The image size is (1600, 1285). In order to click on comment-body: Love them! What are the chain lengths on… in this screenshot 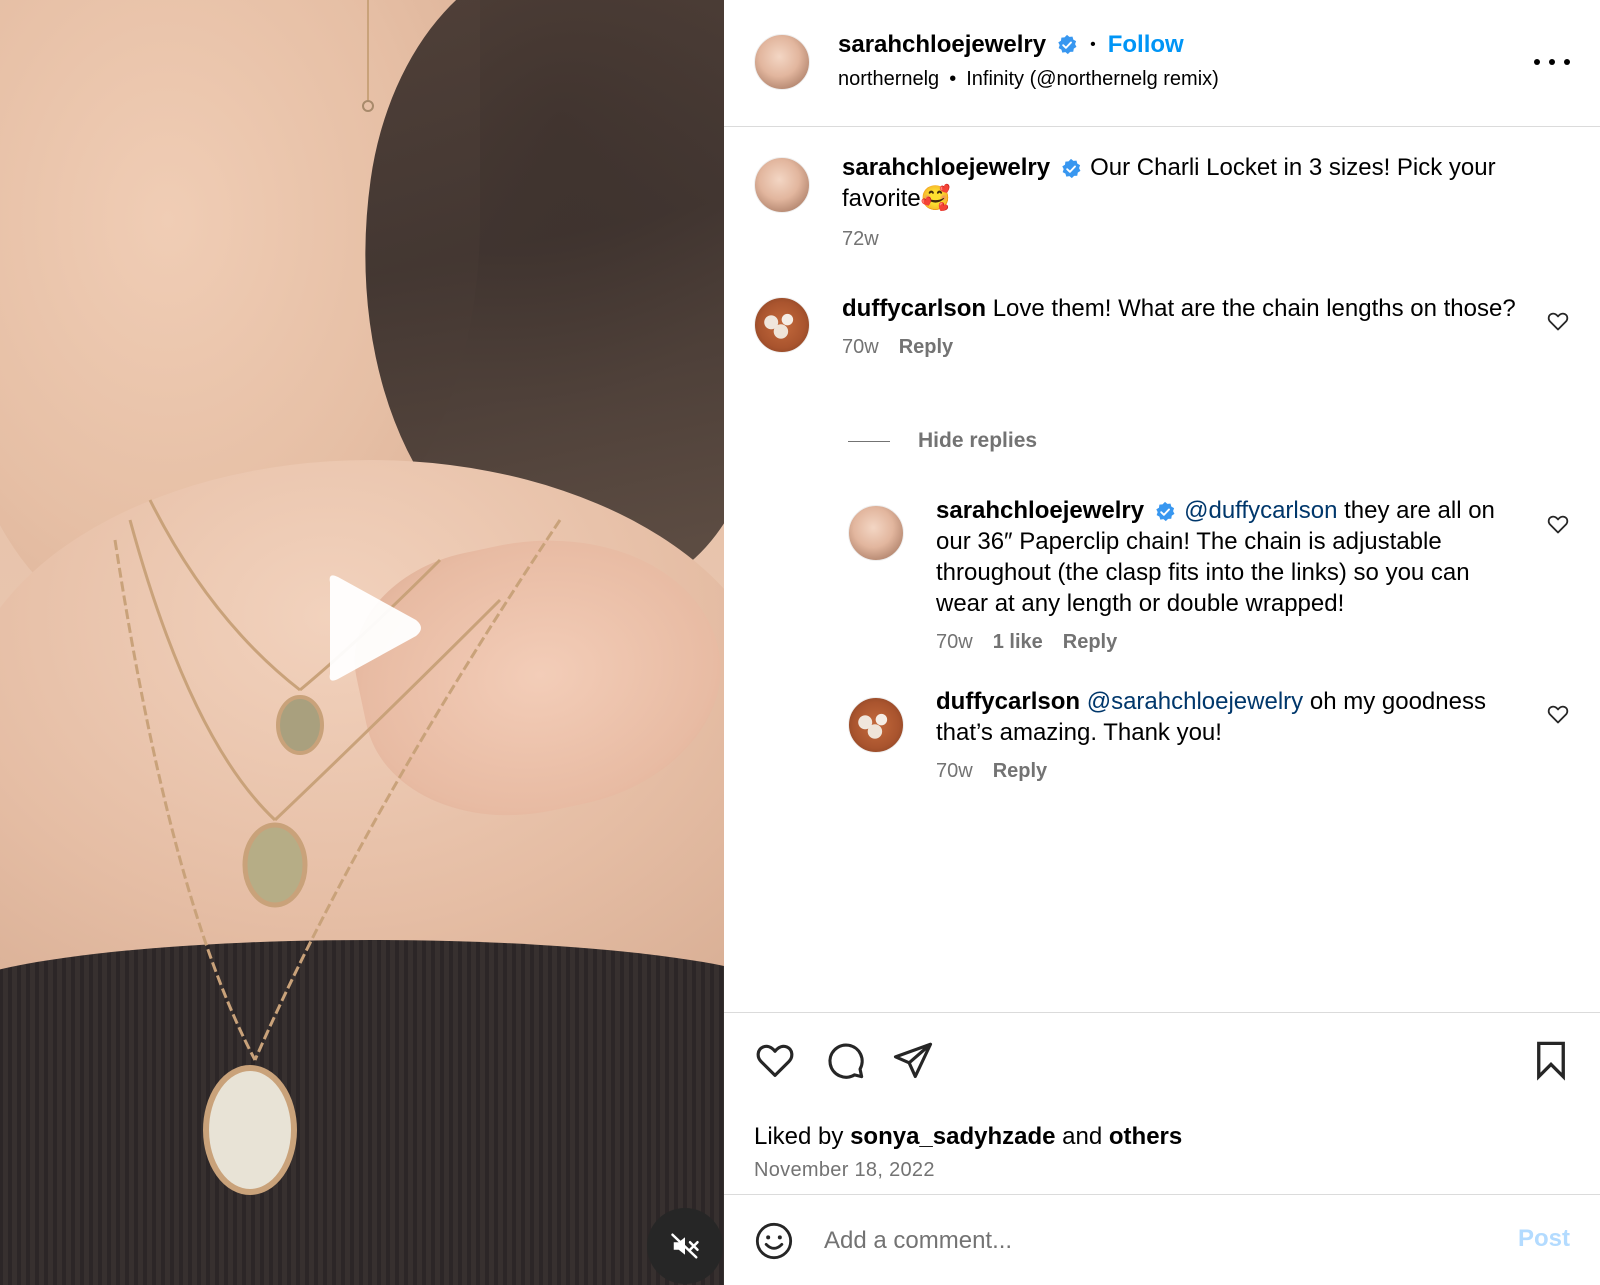, I will do `click(1254, 308)`.